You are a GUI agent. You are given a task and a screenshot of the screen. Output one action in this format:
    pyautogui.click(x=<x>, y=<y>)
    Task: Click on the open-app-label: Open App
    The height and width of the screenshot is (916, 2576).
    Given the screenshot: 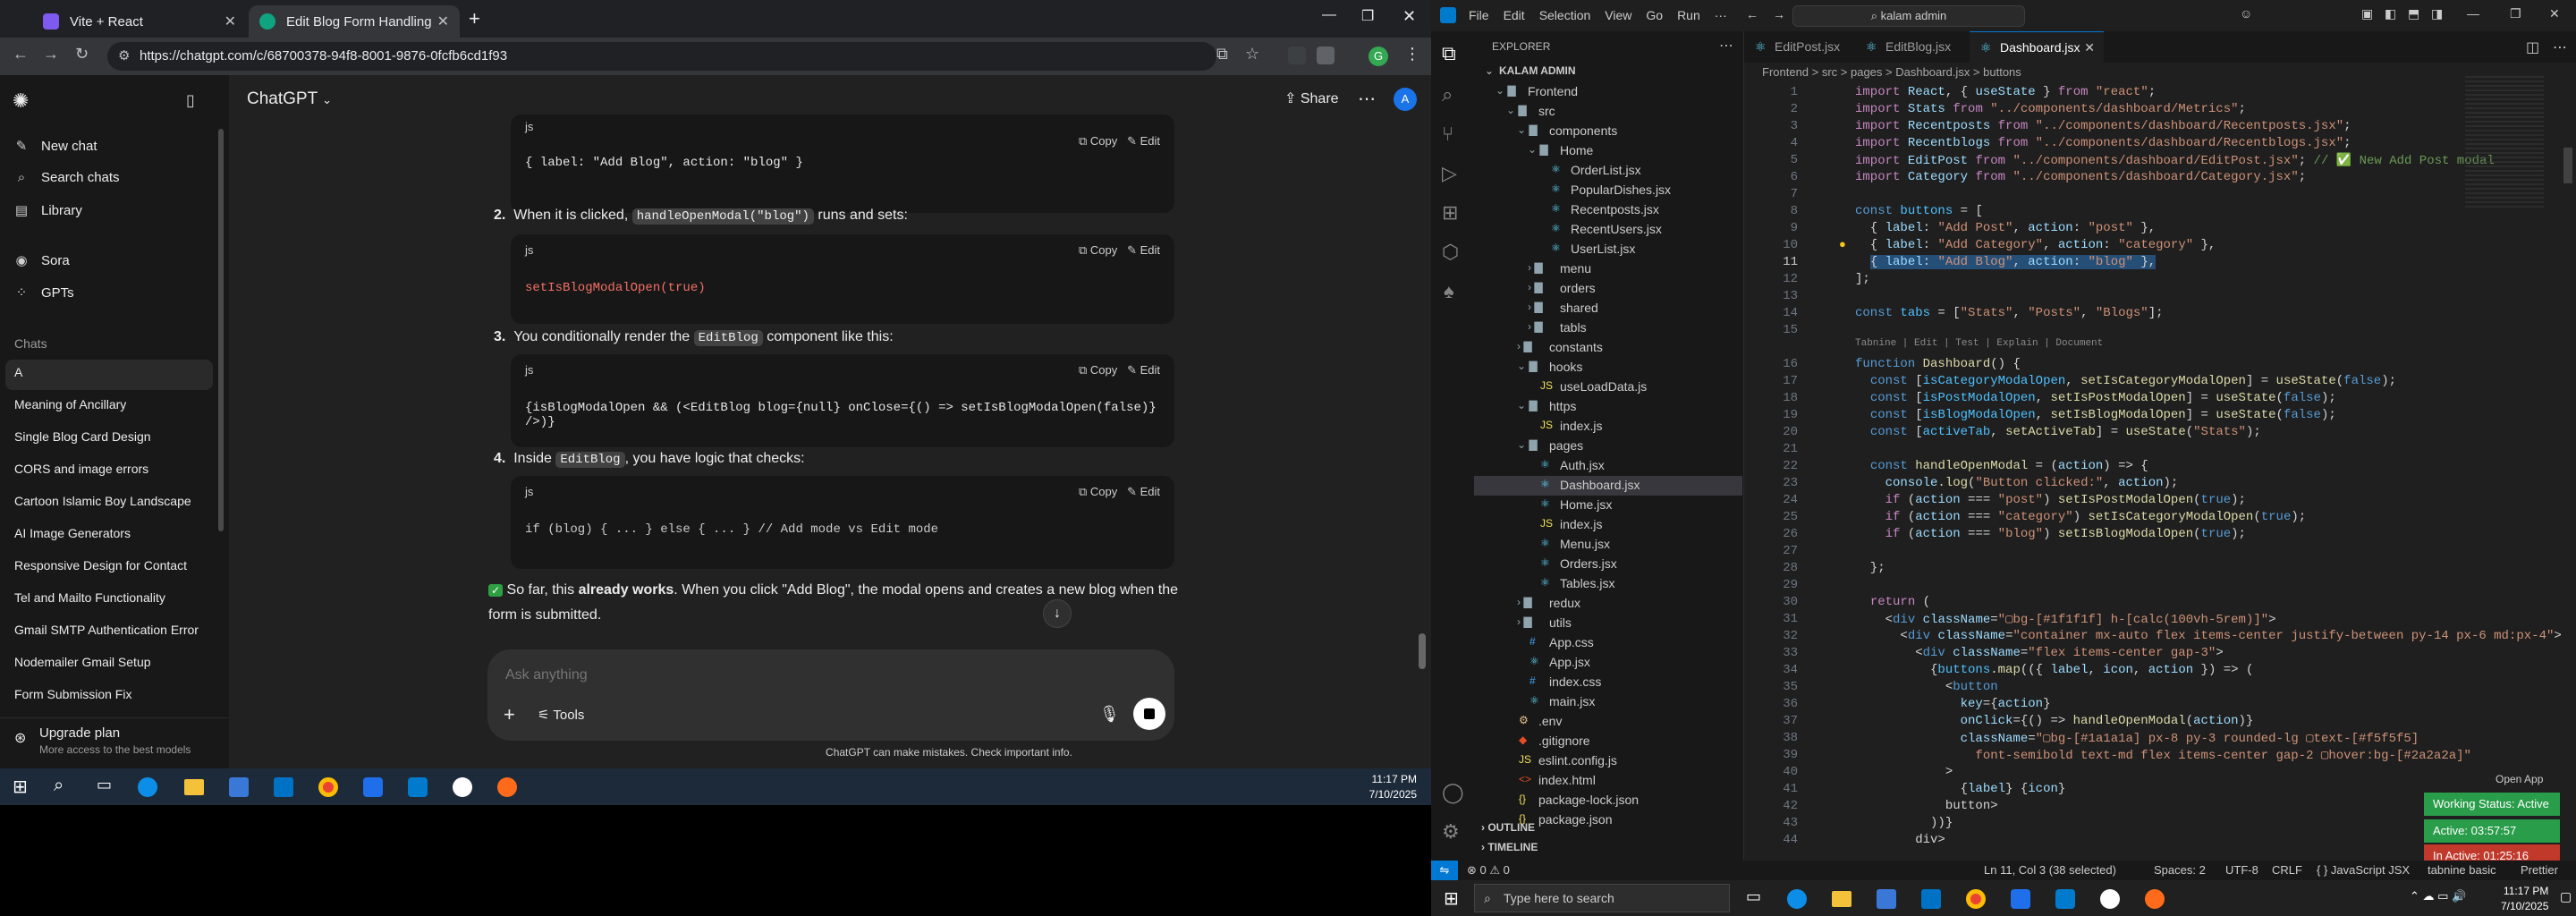 What is the action you would take?
    pyautogui.click(x=2519, y=779)
    